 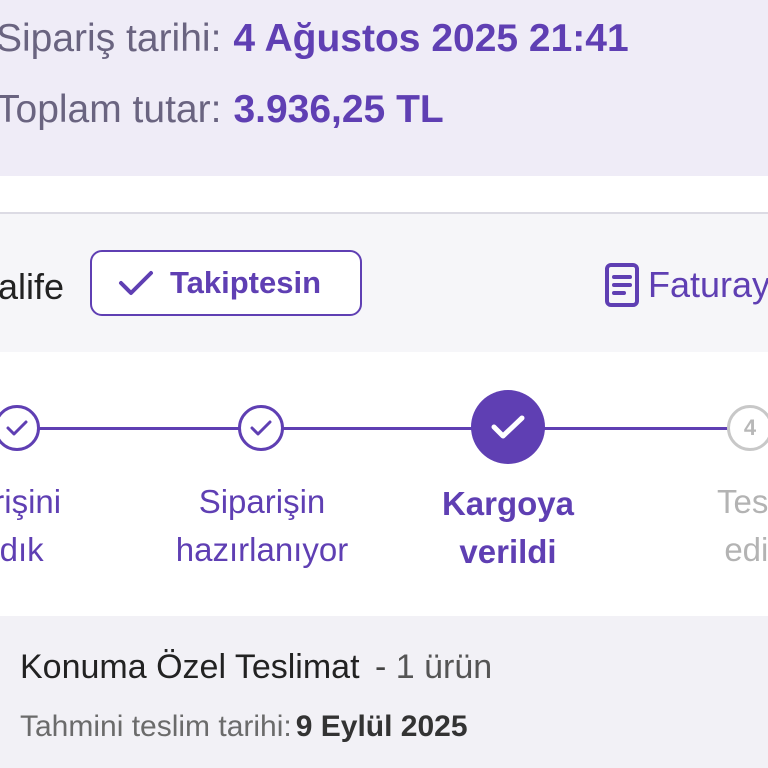 I want to click on step-4-label: Tesli edil, so click(x=742, y=525).